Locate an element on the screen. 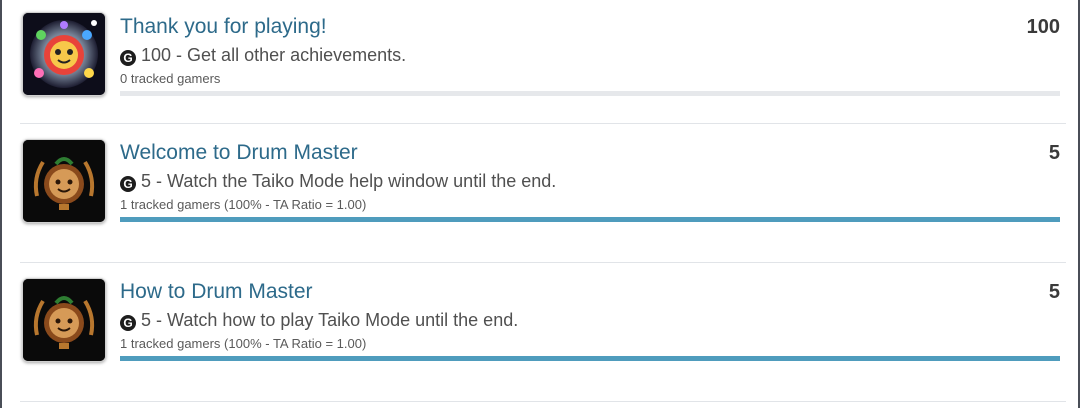 This screenshot has width=1080, height=408. achievement-title: How to Drum Master is located at coordinates (590, 292).